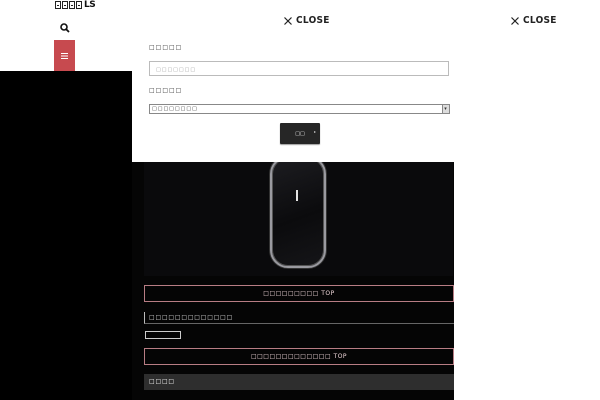 This screenshot has width=600, height=400. Describe the element at coordinates (298, 215) in the screenshot. I see `device-image` at that location.